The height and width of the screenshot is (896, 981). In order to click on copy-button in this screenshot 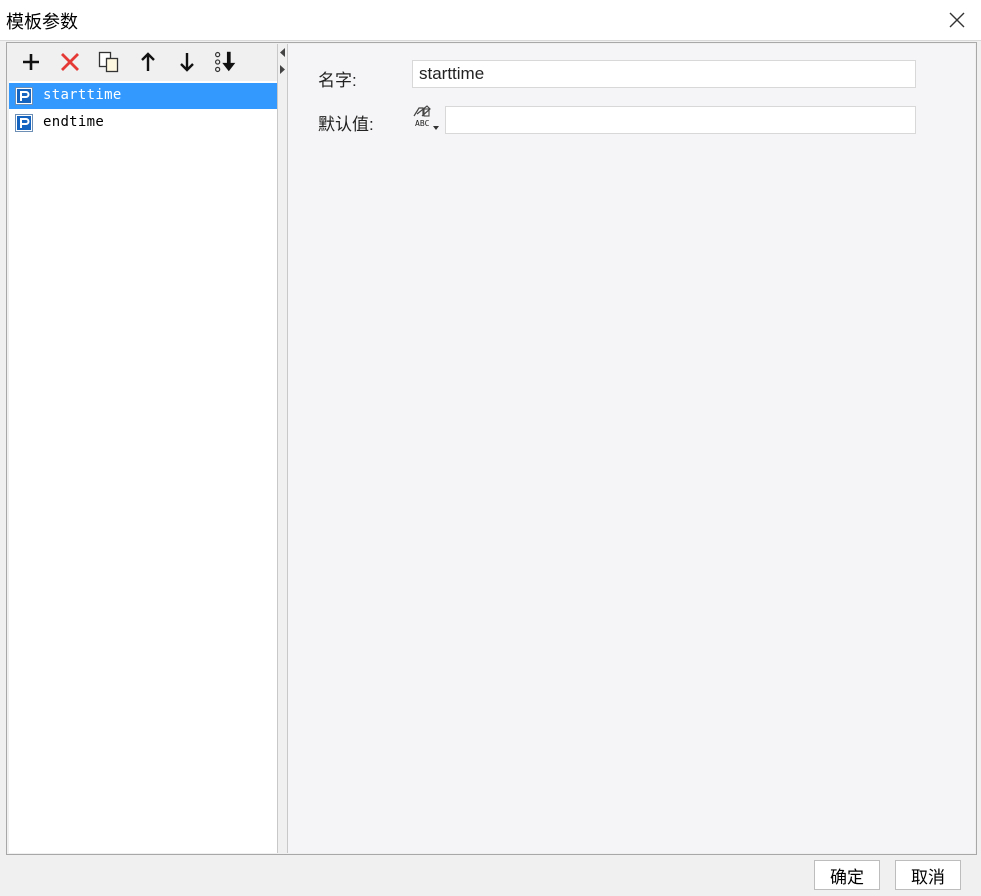, I will do `click(109, 62)`.